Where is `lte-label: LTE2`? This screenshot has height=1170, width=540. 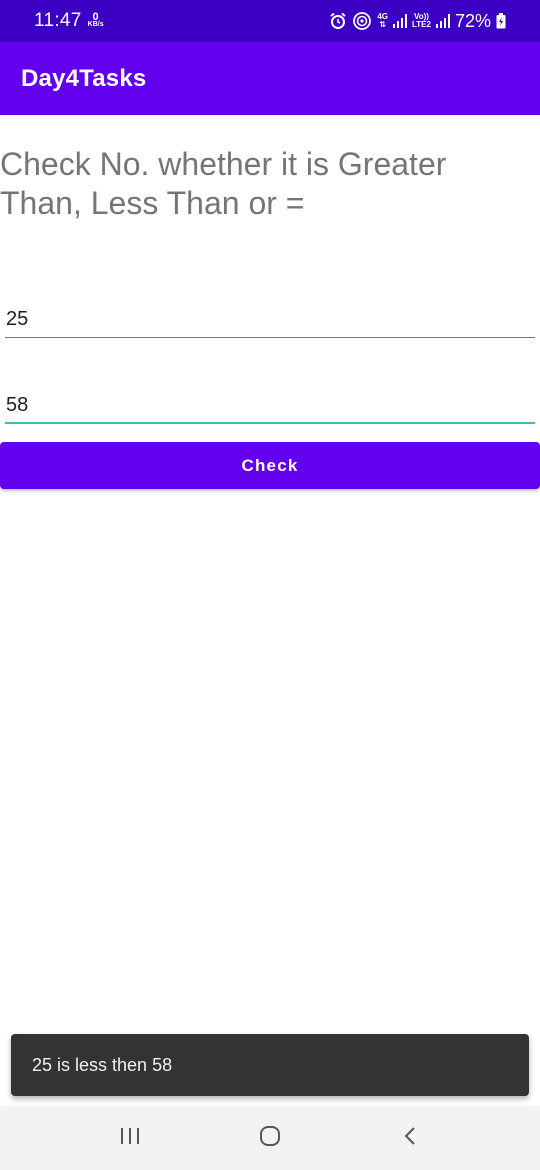
lte-label: LTE2 is located at coordinates (421, 24).